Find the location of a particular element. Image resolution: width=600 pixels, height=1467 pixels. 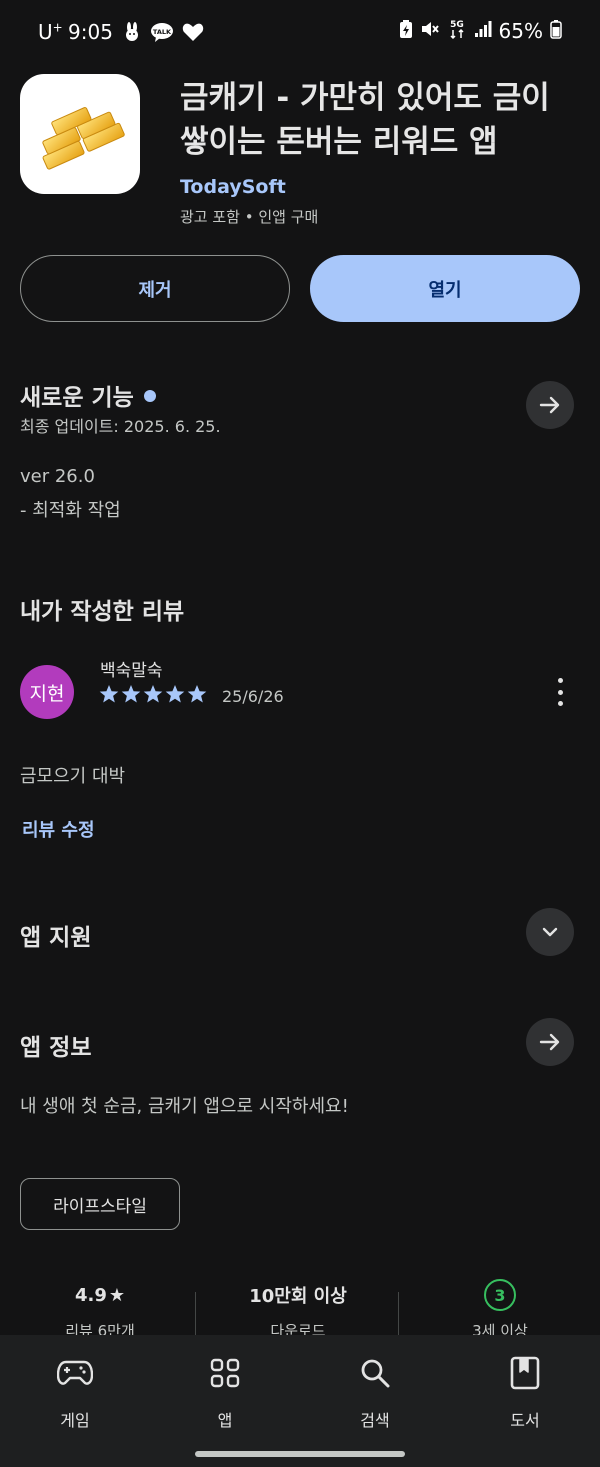

app-info-arrow-button is located at coordinates (550, 1042).